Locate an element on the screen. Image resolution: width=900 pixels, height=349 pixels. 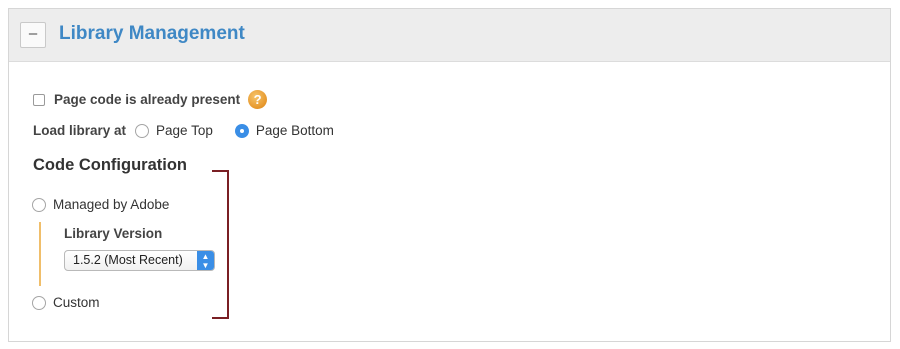
panel-header: – Library Management is located at coordinates (449, 35).